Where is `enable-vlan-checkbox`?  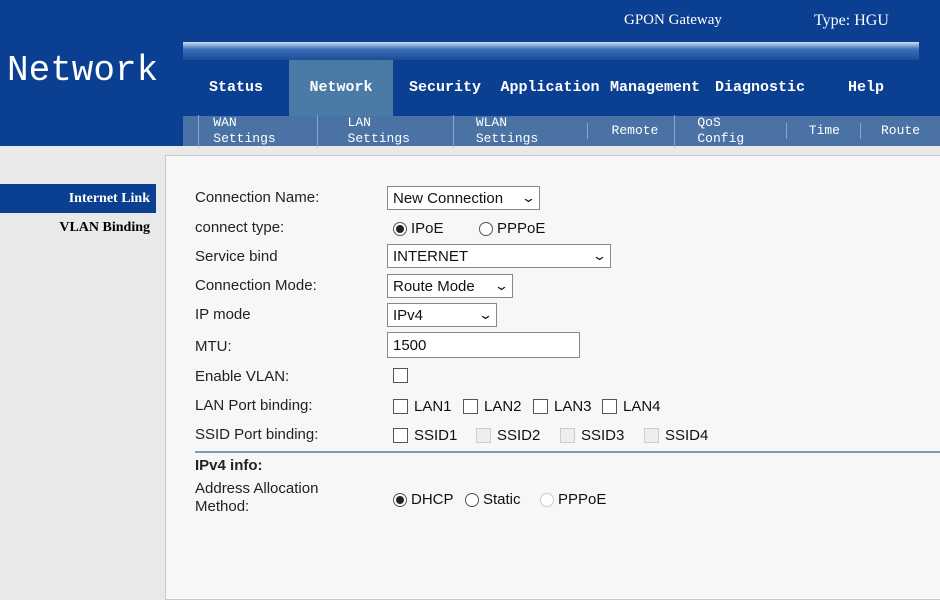
enable-vlan-checkbox is located at coordinates (403, 375).